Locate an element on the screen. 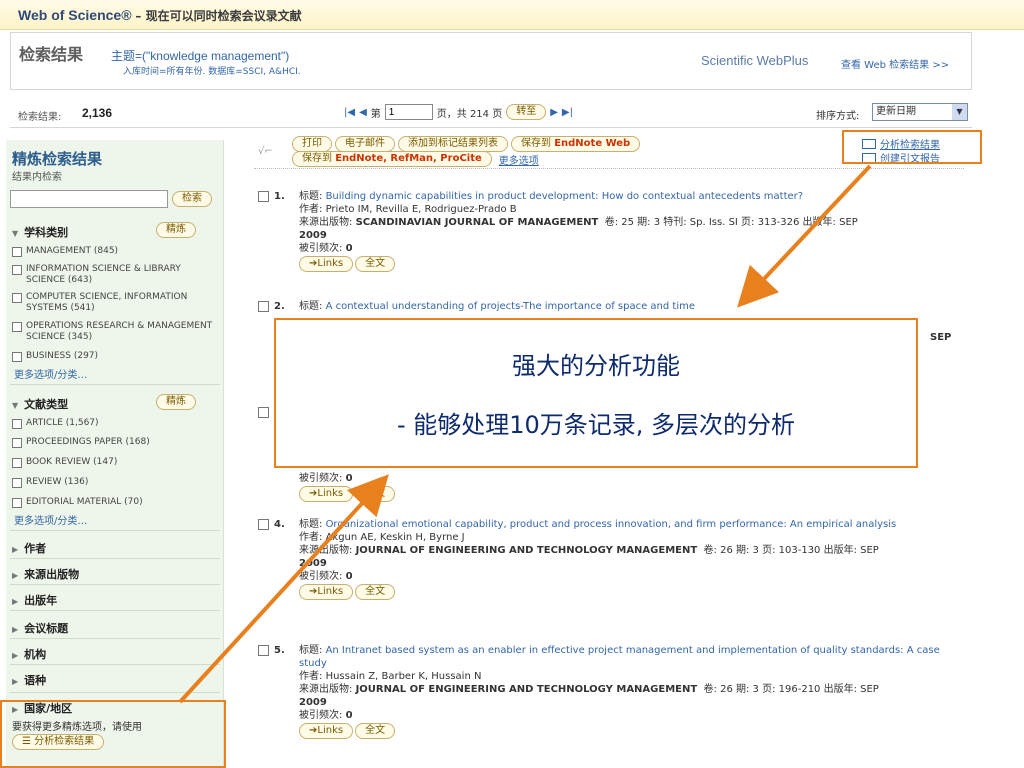  feature-callout: 强大的分析功能 - 能够处理10万条记录, 多层次的分析 is located at coordinates (596, 393).